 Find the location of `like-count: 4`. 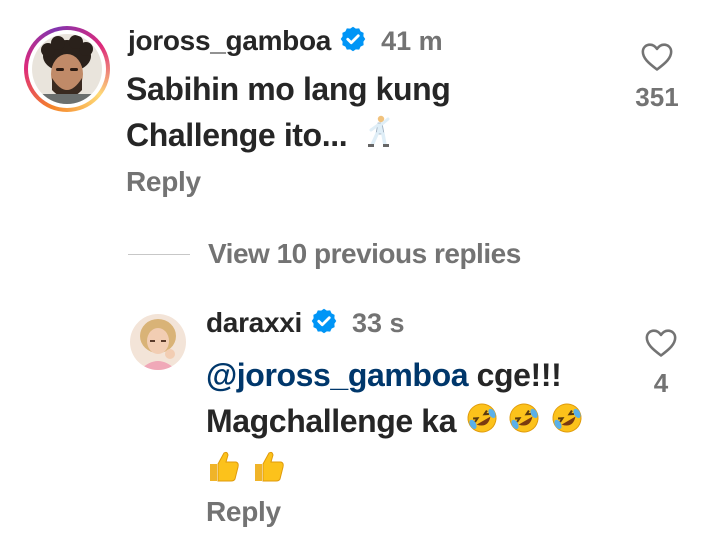

like-count: 4 is located at coordinates (661, 383).